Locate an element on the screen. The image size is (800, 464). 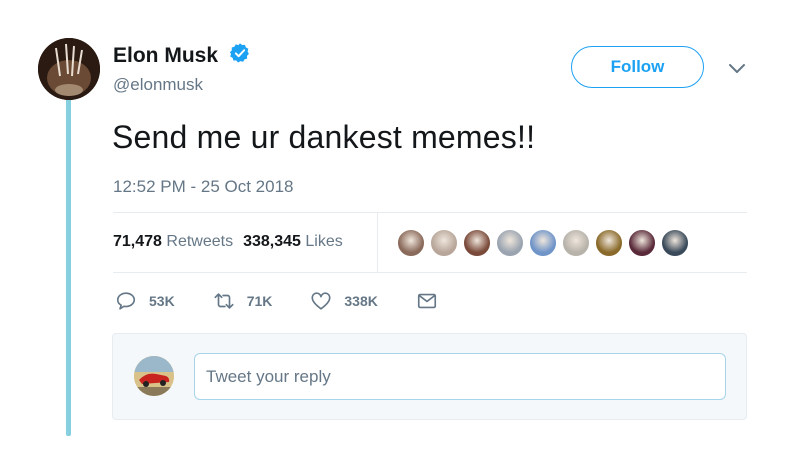
thread-line is located at coordinates (68, 267).